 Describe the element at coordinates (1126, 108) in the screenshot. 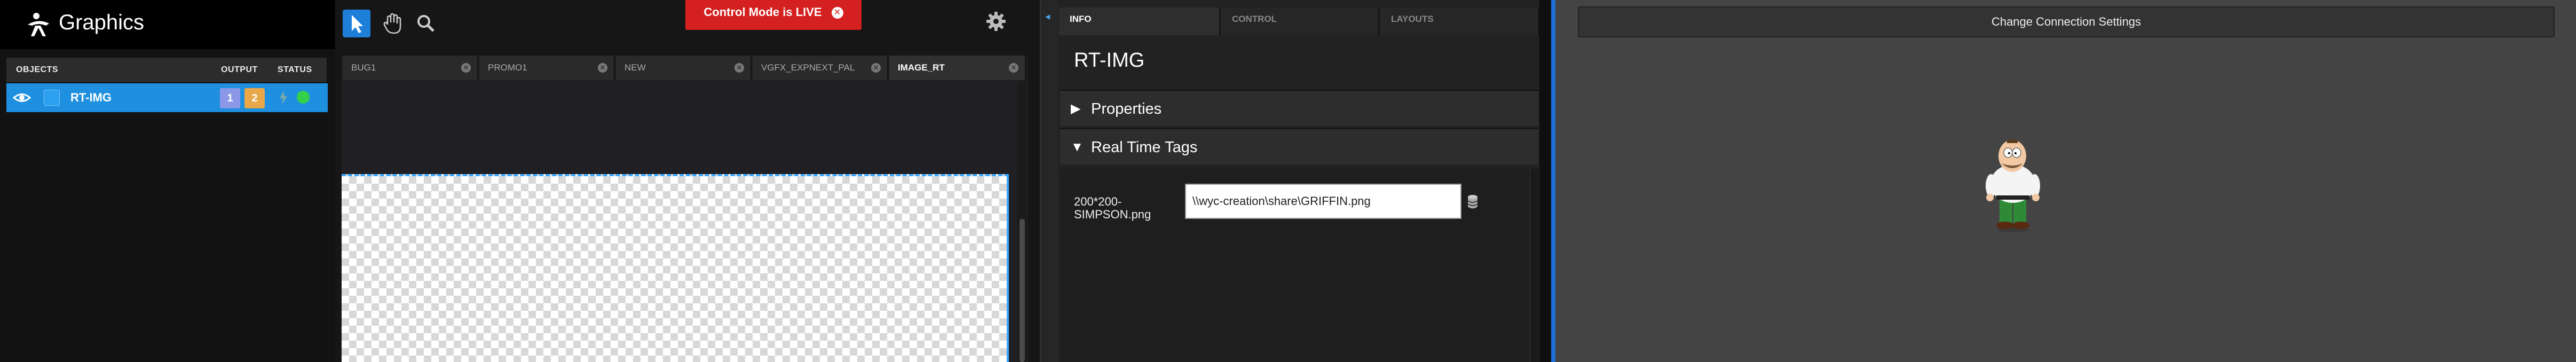

I see `section-title: Properties` at that location.